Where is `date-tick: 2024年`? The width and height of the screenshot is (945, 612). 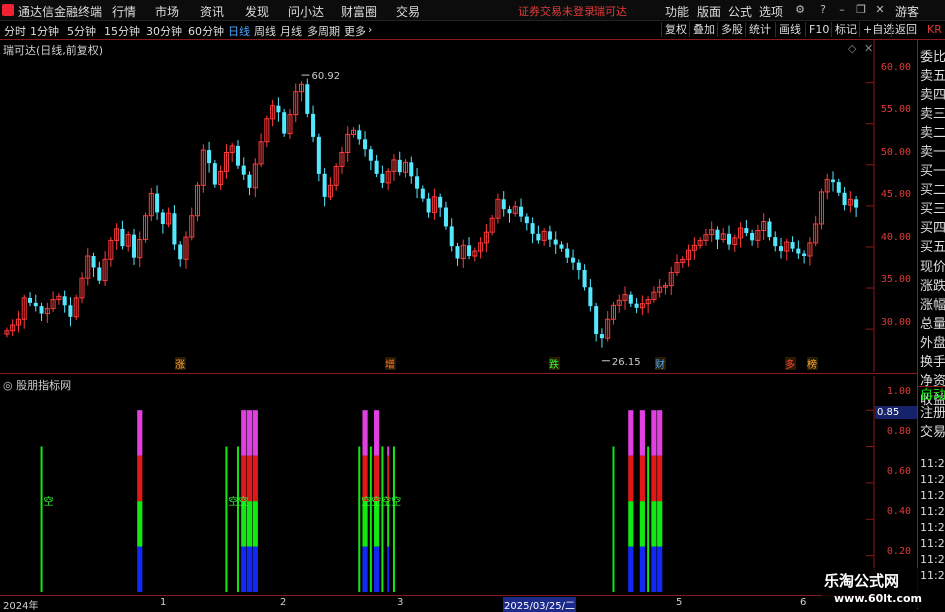 date-tick: 2024年 is located at coordinates (21, 606).